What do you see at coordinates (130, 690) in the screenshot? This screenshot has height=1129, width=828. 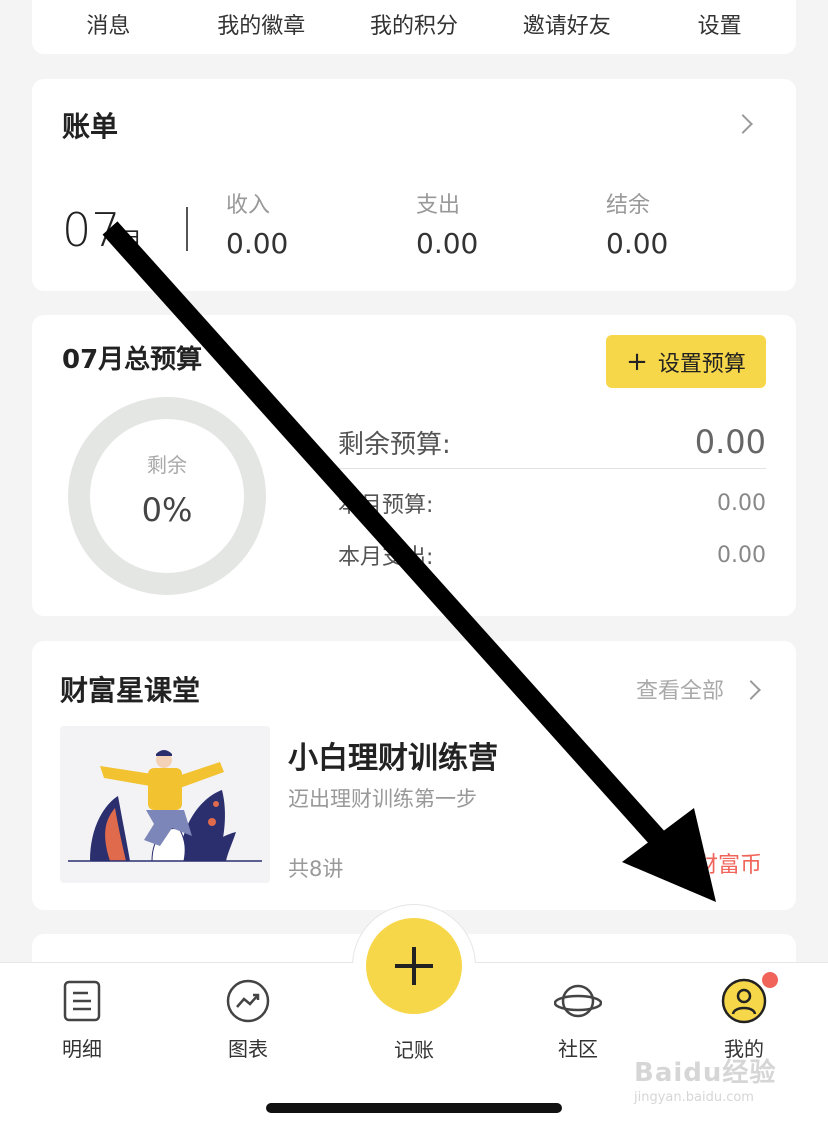 I see `classroom-title: 财富星课堂` at bounding box center [130, 690].